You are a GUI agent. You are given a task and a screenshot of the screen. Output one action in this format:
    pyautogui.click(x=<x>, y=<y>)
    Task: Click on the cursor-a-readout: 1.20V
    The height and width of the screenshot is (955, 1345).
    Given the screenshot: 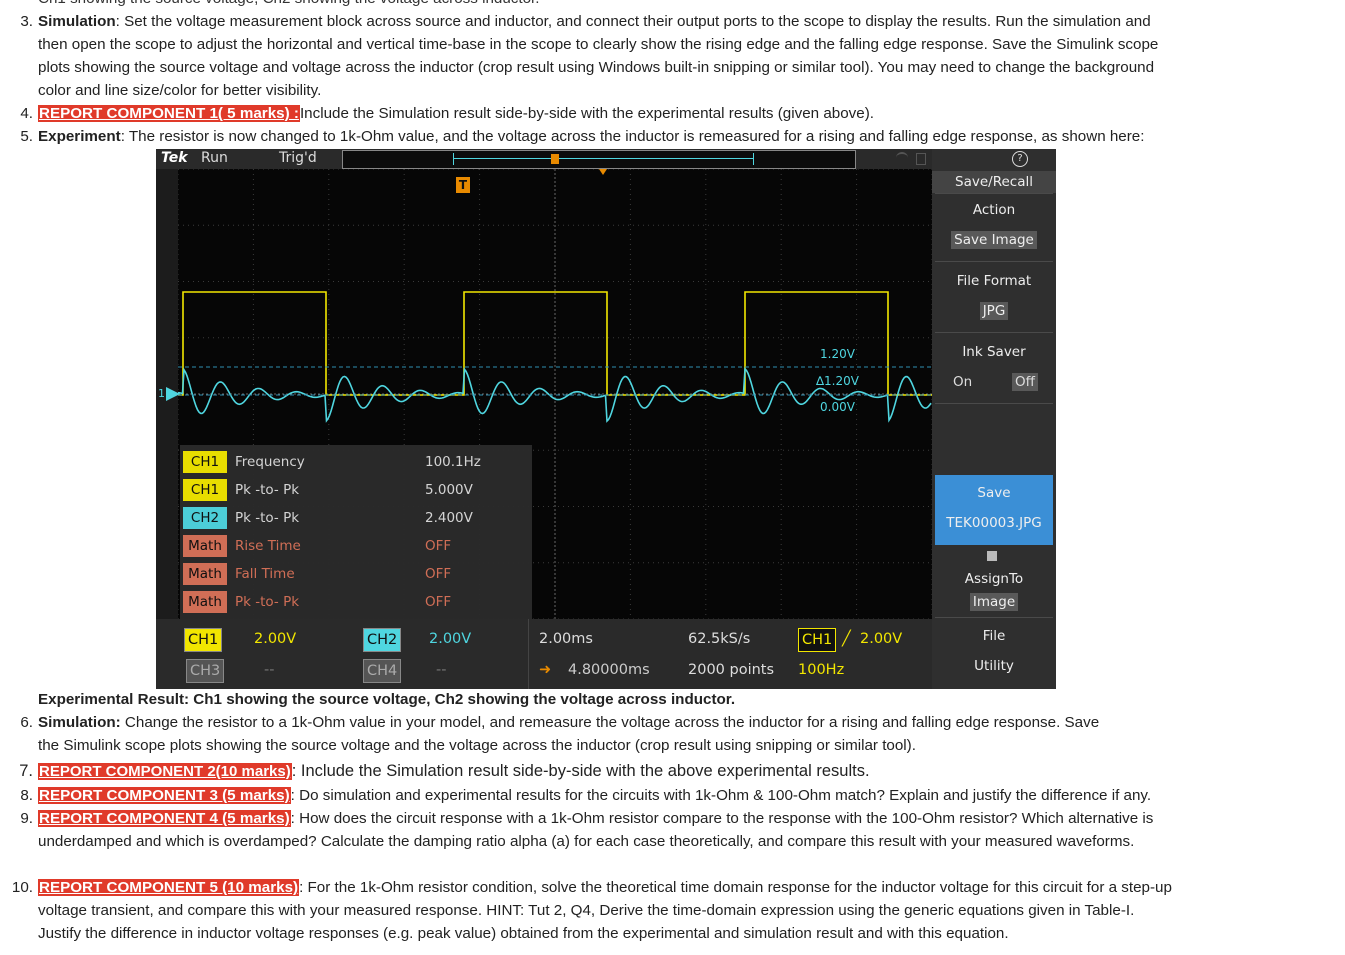 What is the action you would take?
    pyautogui.click(x=837, y=354)
    